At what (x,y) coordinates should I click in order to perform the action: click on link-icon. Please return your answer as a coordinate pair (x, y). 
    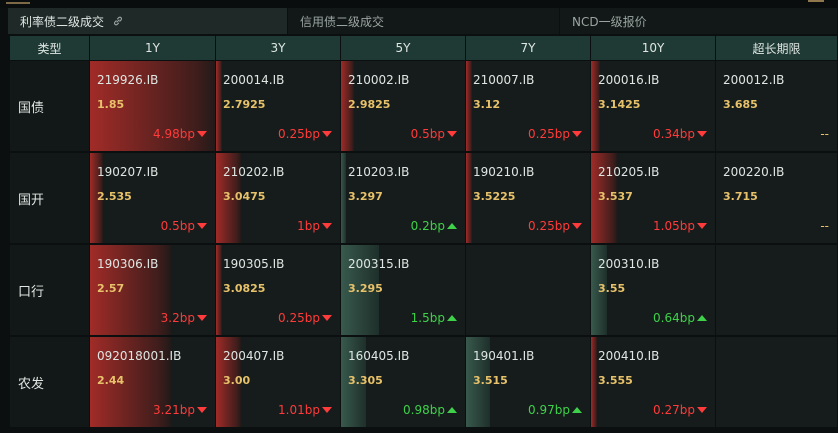
    Looking at the image, I should click on (118, 21).